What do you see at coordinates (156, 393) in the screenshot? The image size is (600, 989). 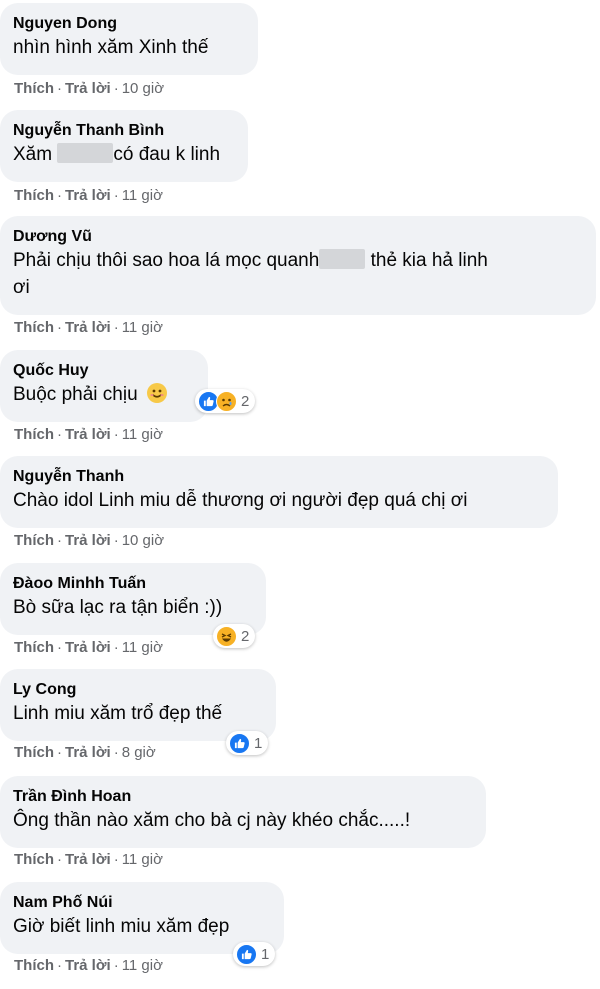 I see `smile-emoji-icon` at bounding box center [156, 393].